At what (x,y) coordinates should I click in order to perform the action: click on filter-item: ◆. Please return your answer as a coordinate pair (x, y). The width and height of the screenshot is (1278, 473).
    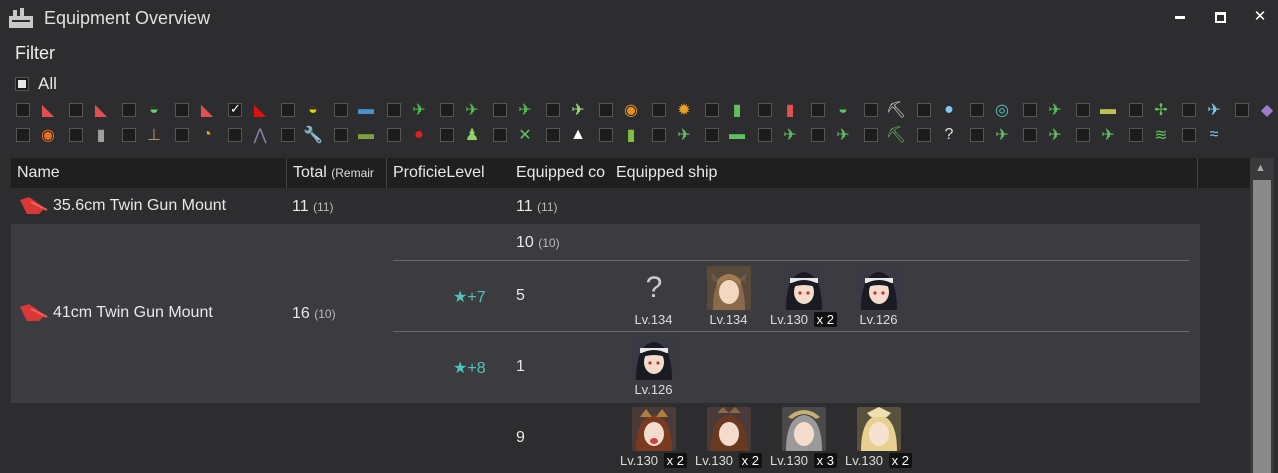
    Looking at the image, I should click on (1256, 110).